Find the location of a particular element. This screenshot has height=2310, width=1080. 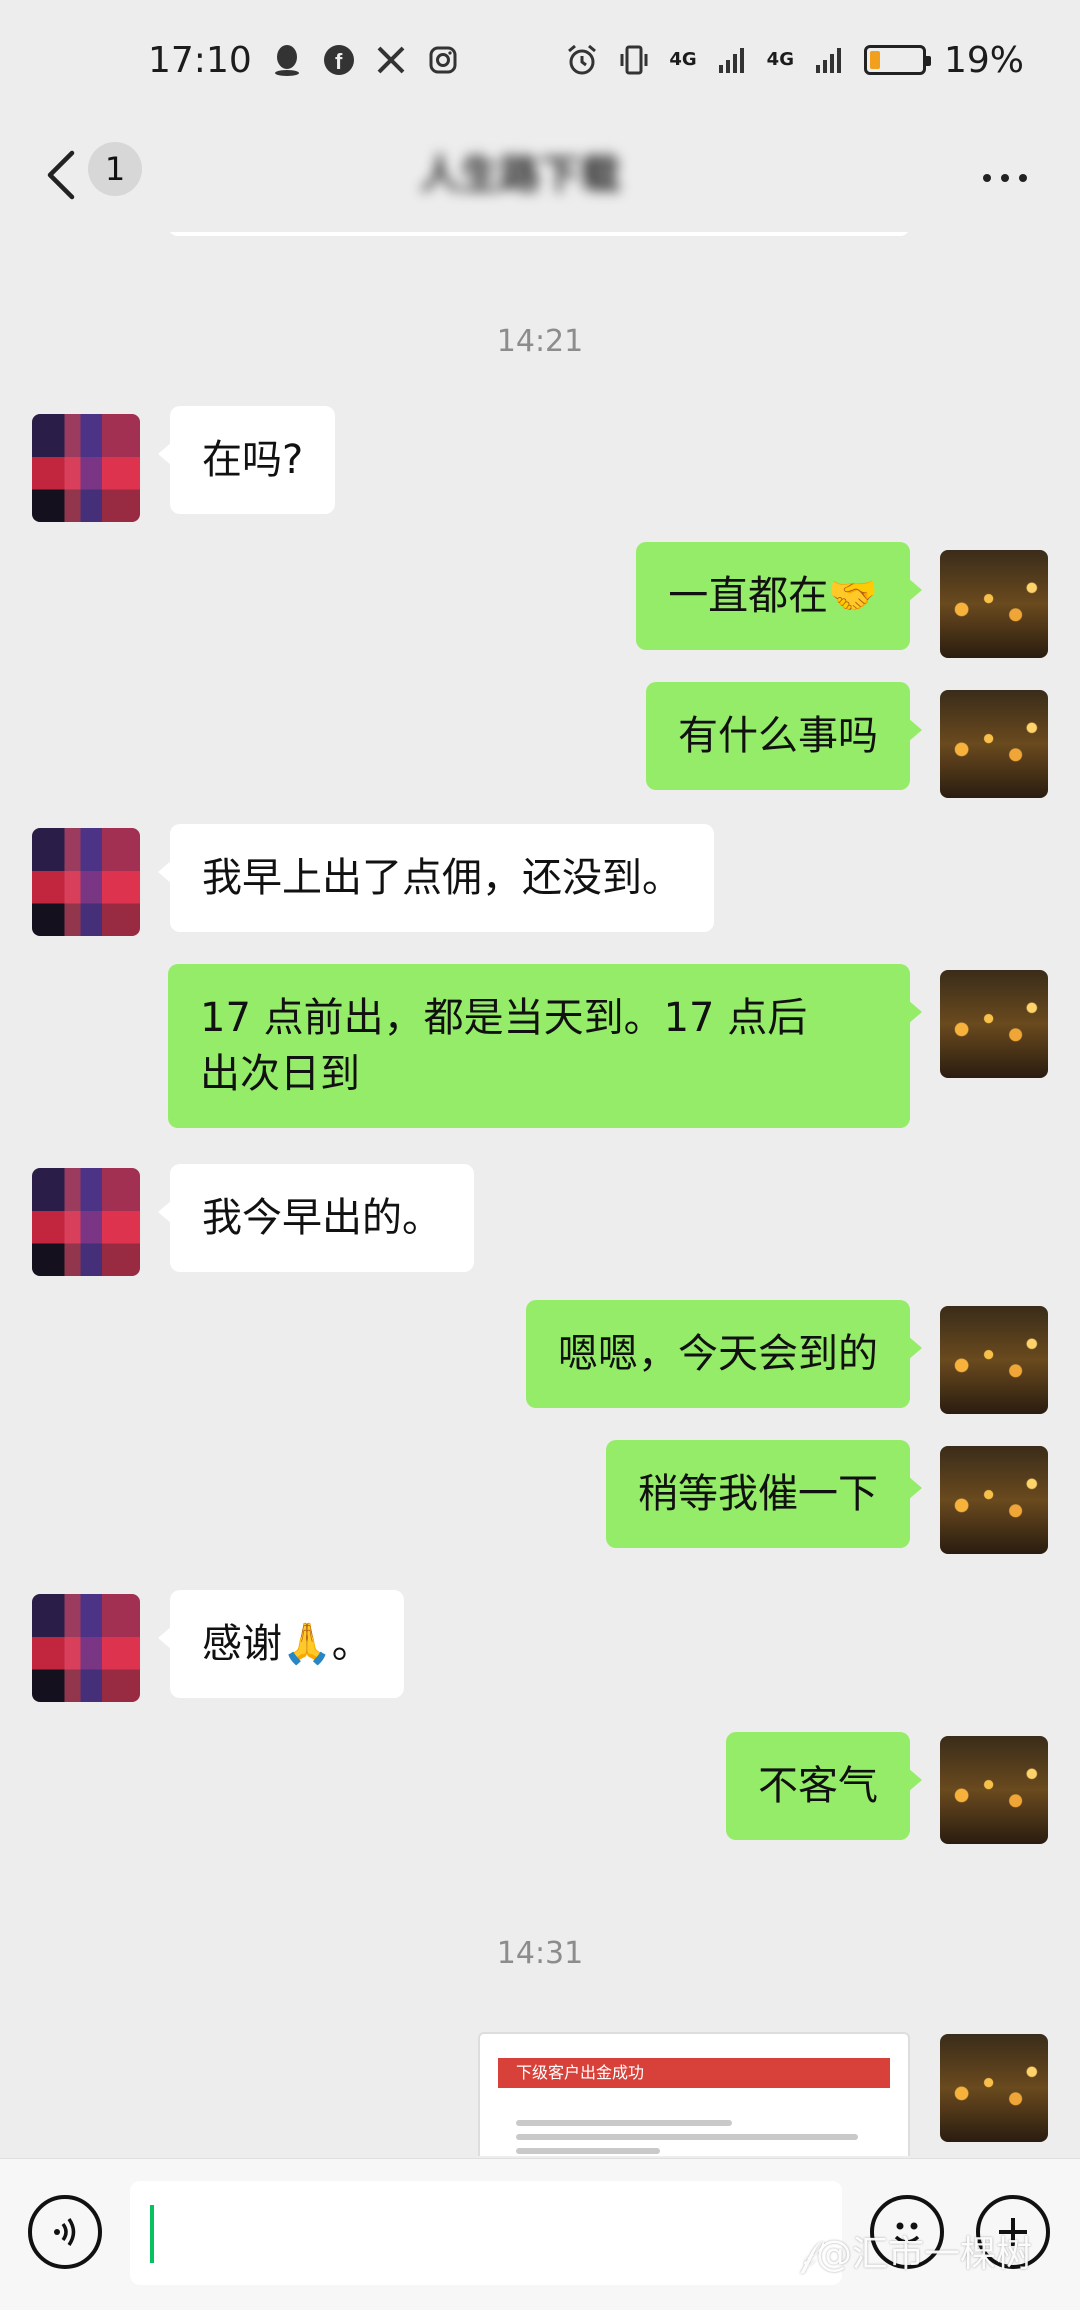

more-icon is located at coordinates (1005, 176).